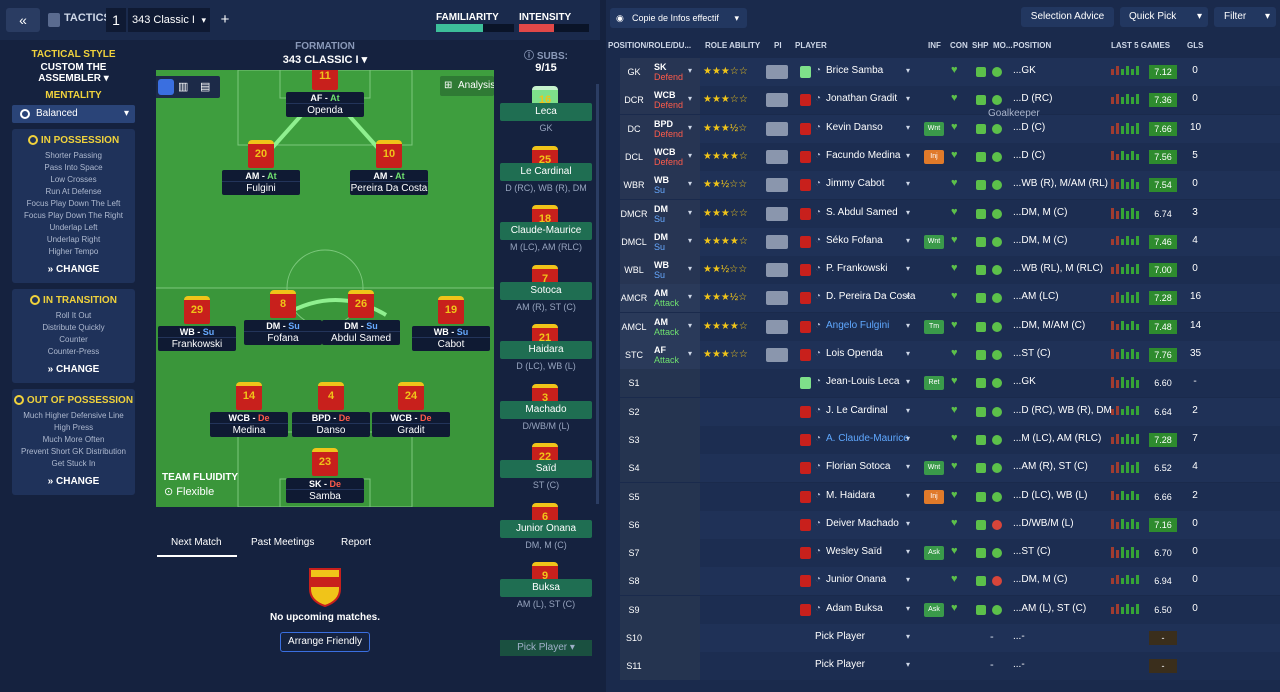 This screenshot has width=1280, height=692. I want to click on info-badge: Ret, so click(934, 383).